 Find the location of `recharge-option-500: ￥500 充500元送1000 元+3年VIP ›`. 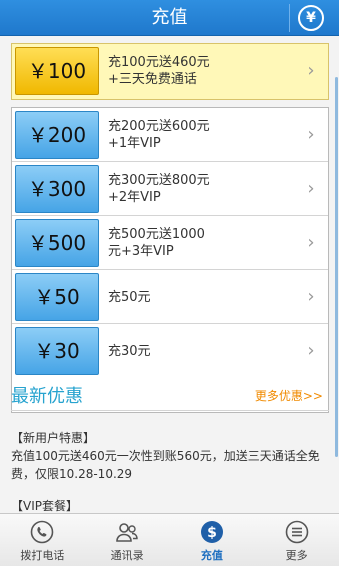

recharge-option-500: ￥500 充500元送1000 元+3年VIP › is located at coordinates (170, 243).